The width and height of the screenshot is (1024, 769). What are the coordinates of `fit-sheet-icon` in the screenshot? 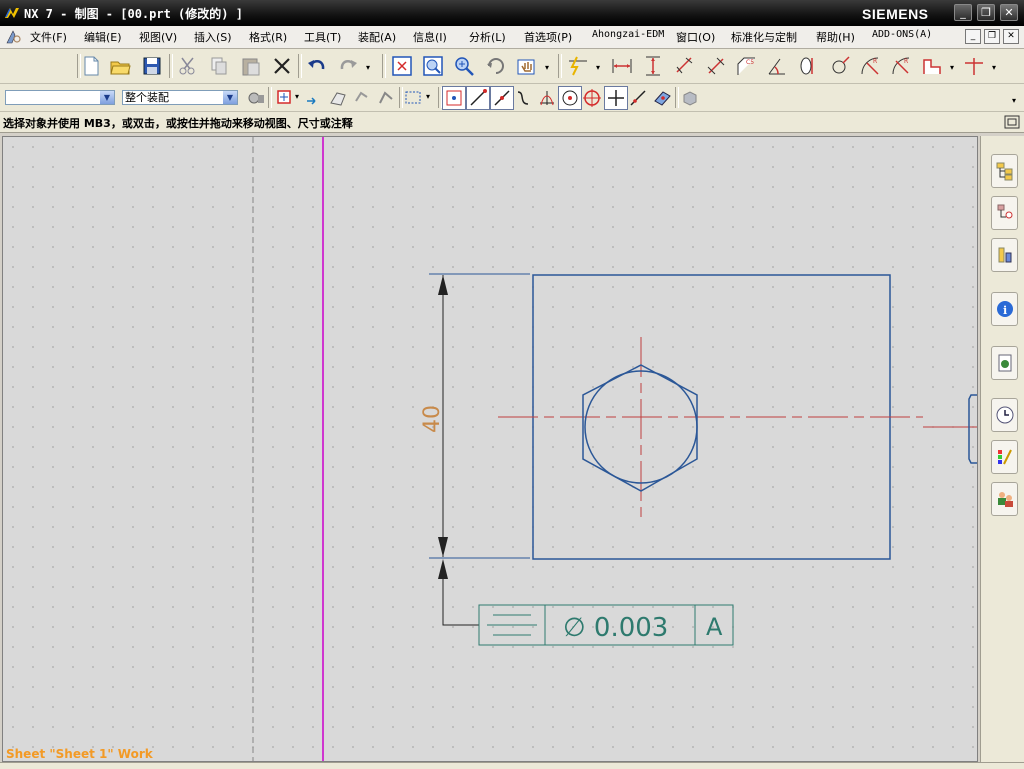 It's located at (1012, 122).